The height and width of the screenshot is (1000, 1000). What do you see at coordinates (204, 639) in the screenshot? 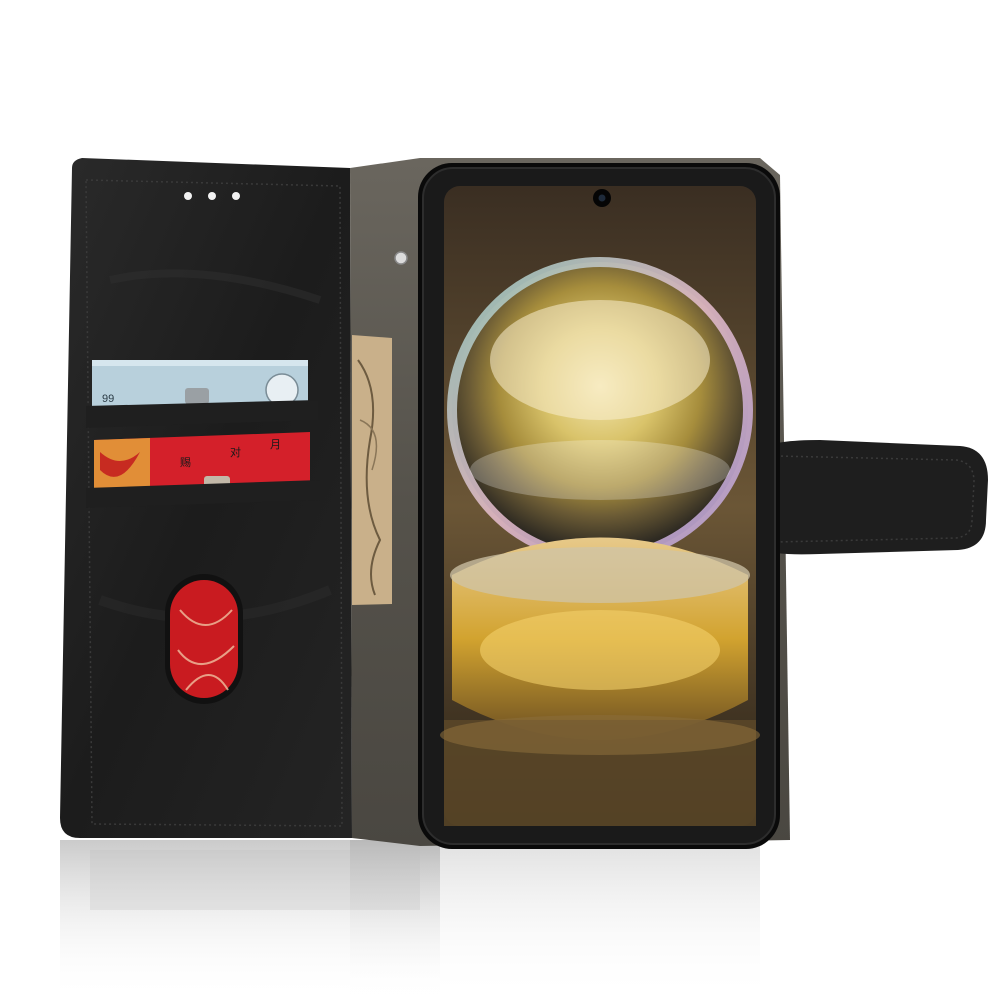
I see `id-window` at bounding box center [204, 639].